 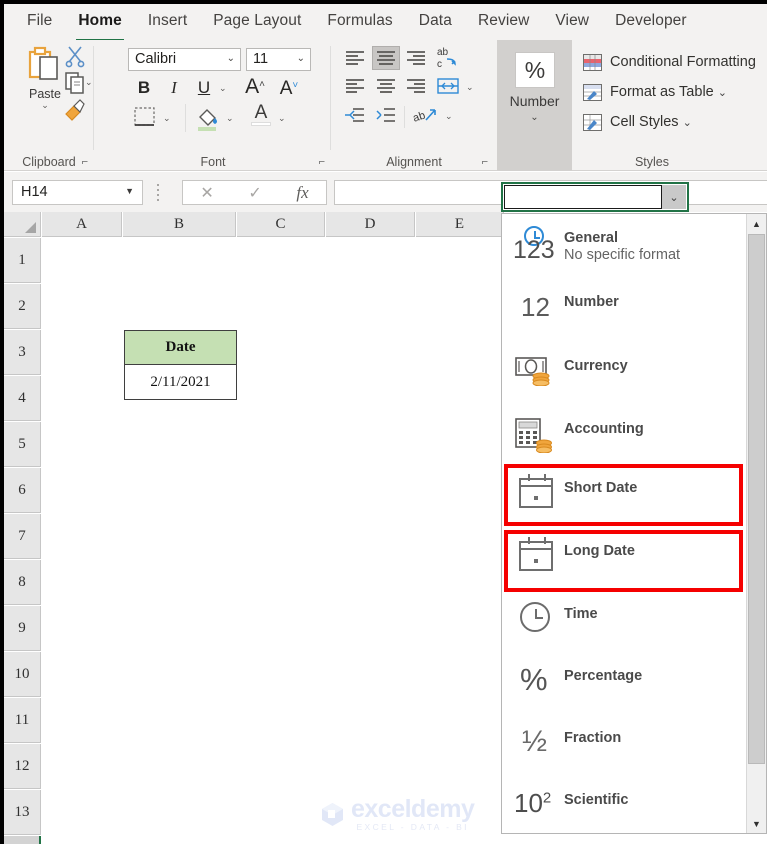 What do you see at coordinates (355, 117) in the screenshot?
I see `decrease-indent-button` at bounding box center [355, 117].